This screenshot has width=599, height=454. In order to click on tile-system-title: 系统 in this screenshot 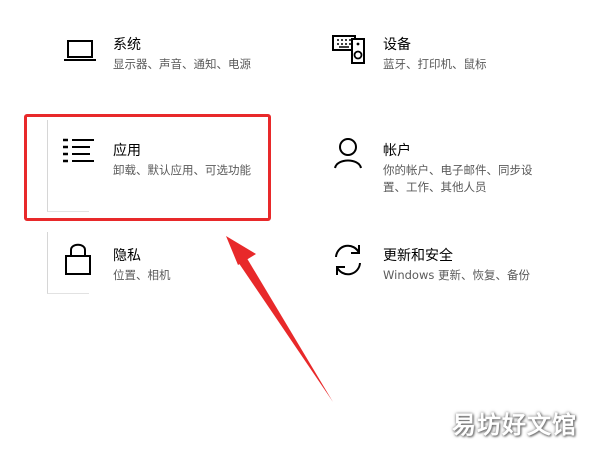, I will do `click(127, 45)`.